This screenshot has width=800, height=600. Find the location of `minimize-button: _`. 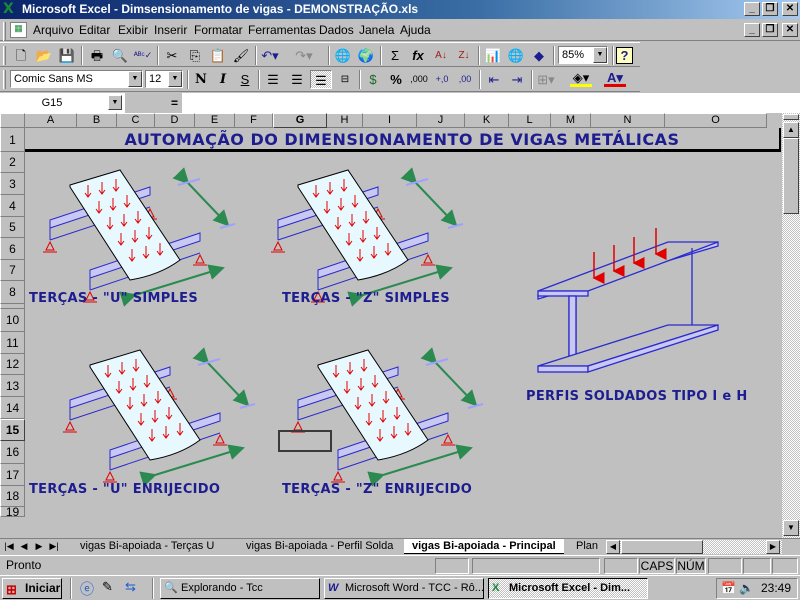

minimize-button: _ is located at coordinates (752, 9).